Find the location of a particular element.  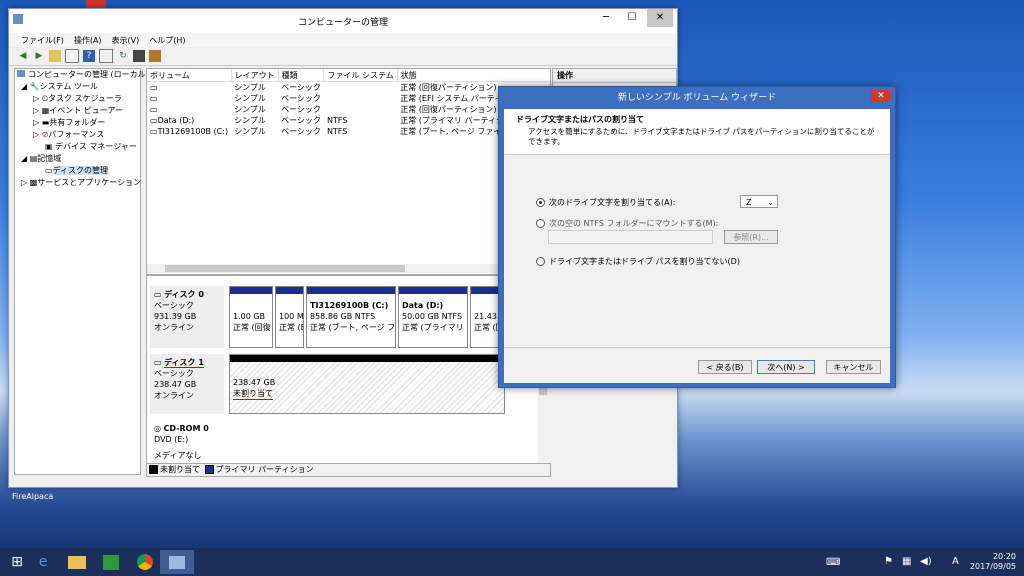

disk-name: CD-ROM 0 is located at coordinates (186, 428).